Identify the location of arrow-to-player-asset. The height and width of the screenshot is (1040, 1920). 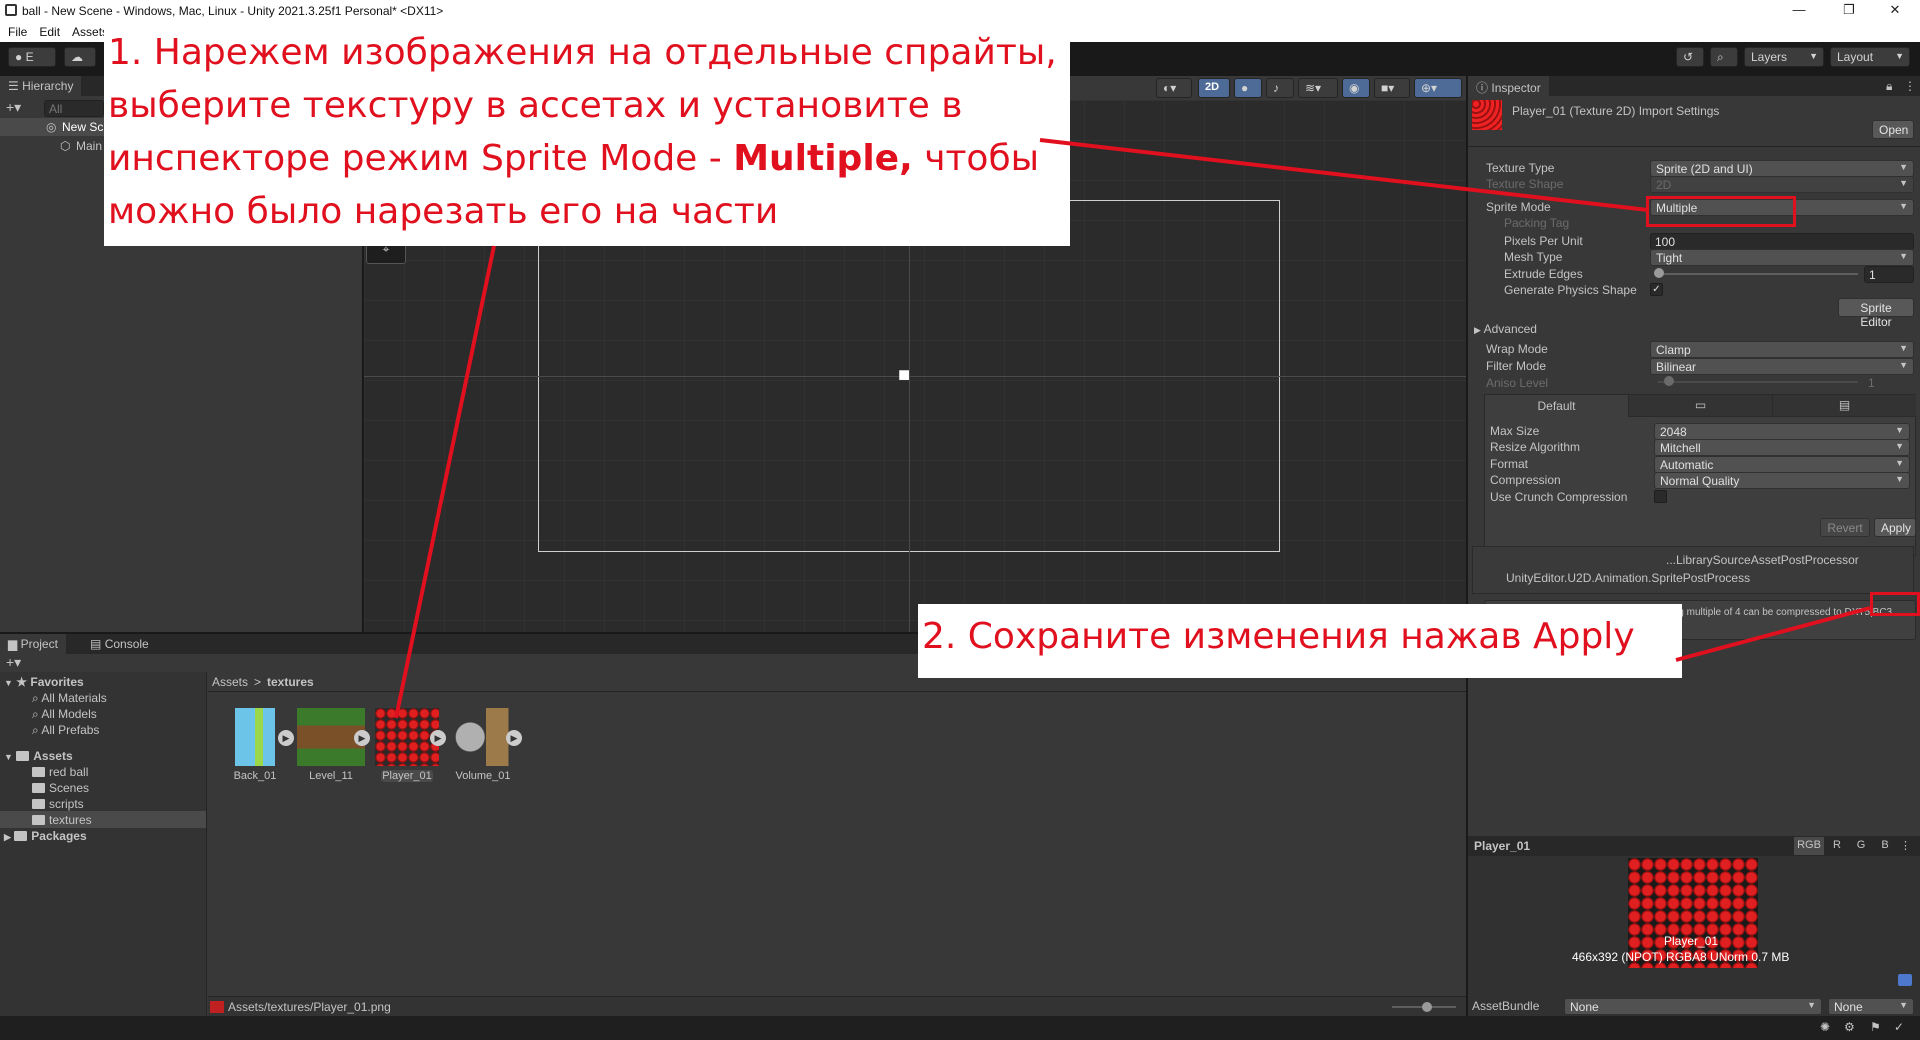
(445, 482).